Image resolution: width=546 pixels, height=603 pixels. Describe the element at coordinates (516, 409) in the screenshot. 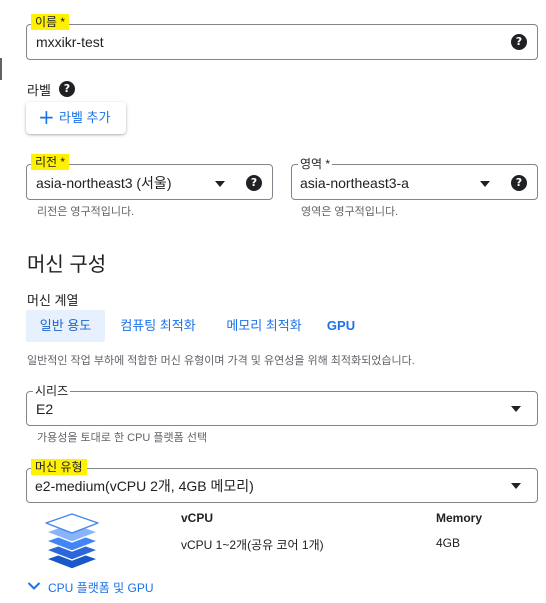

I see `series-dropdown-arrow-icon` at that location.